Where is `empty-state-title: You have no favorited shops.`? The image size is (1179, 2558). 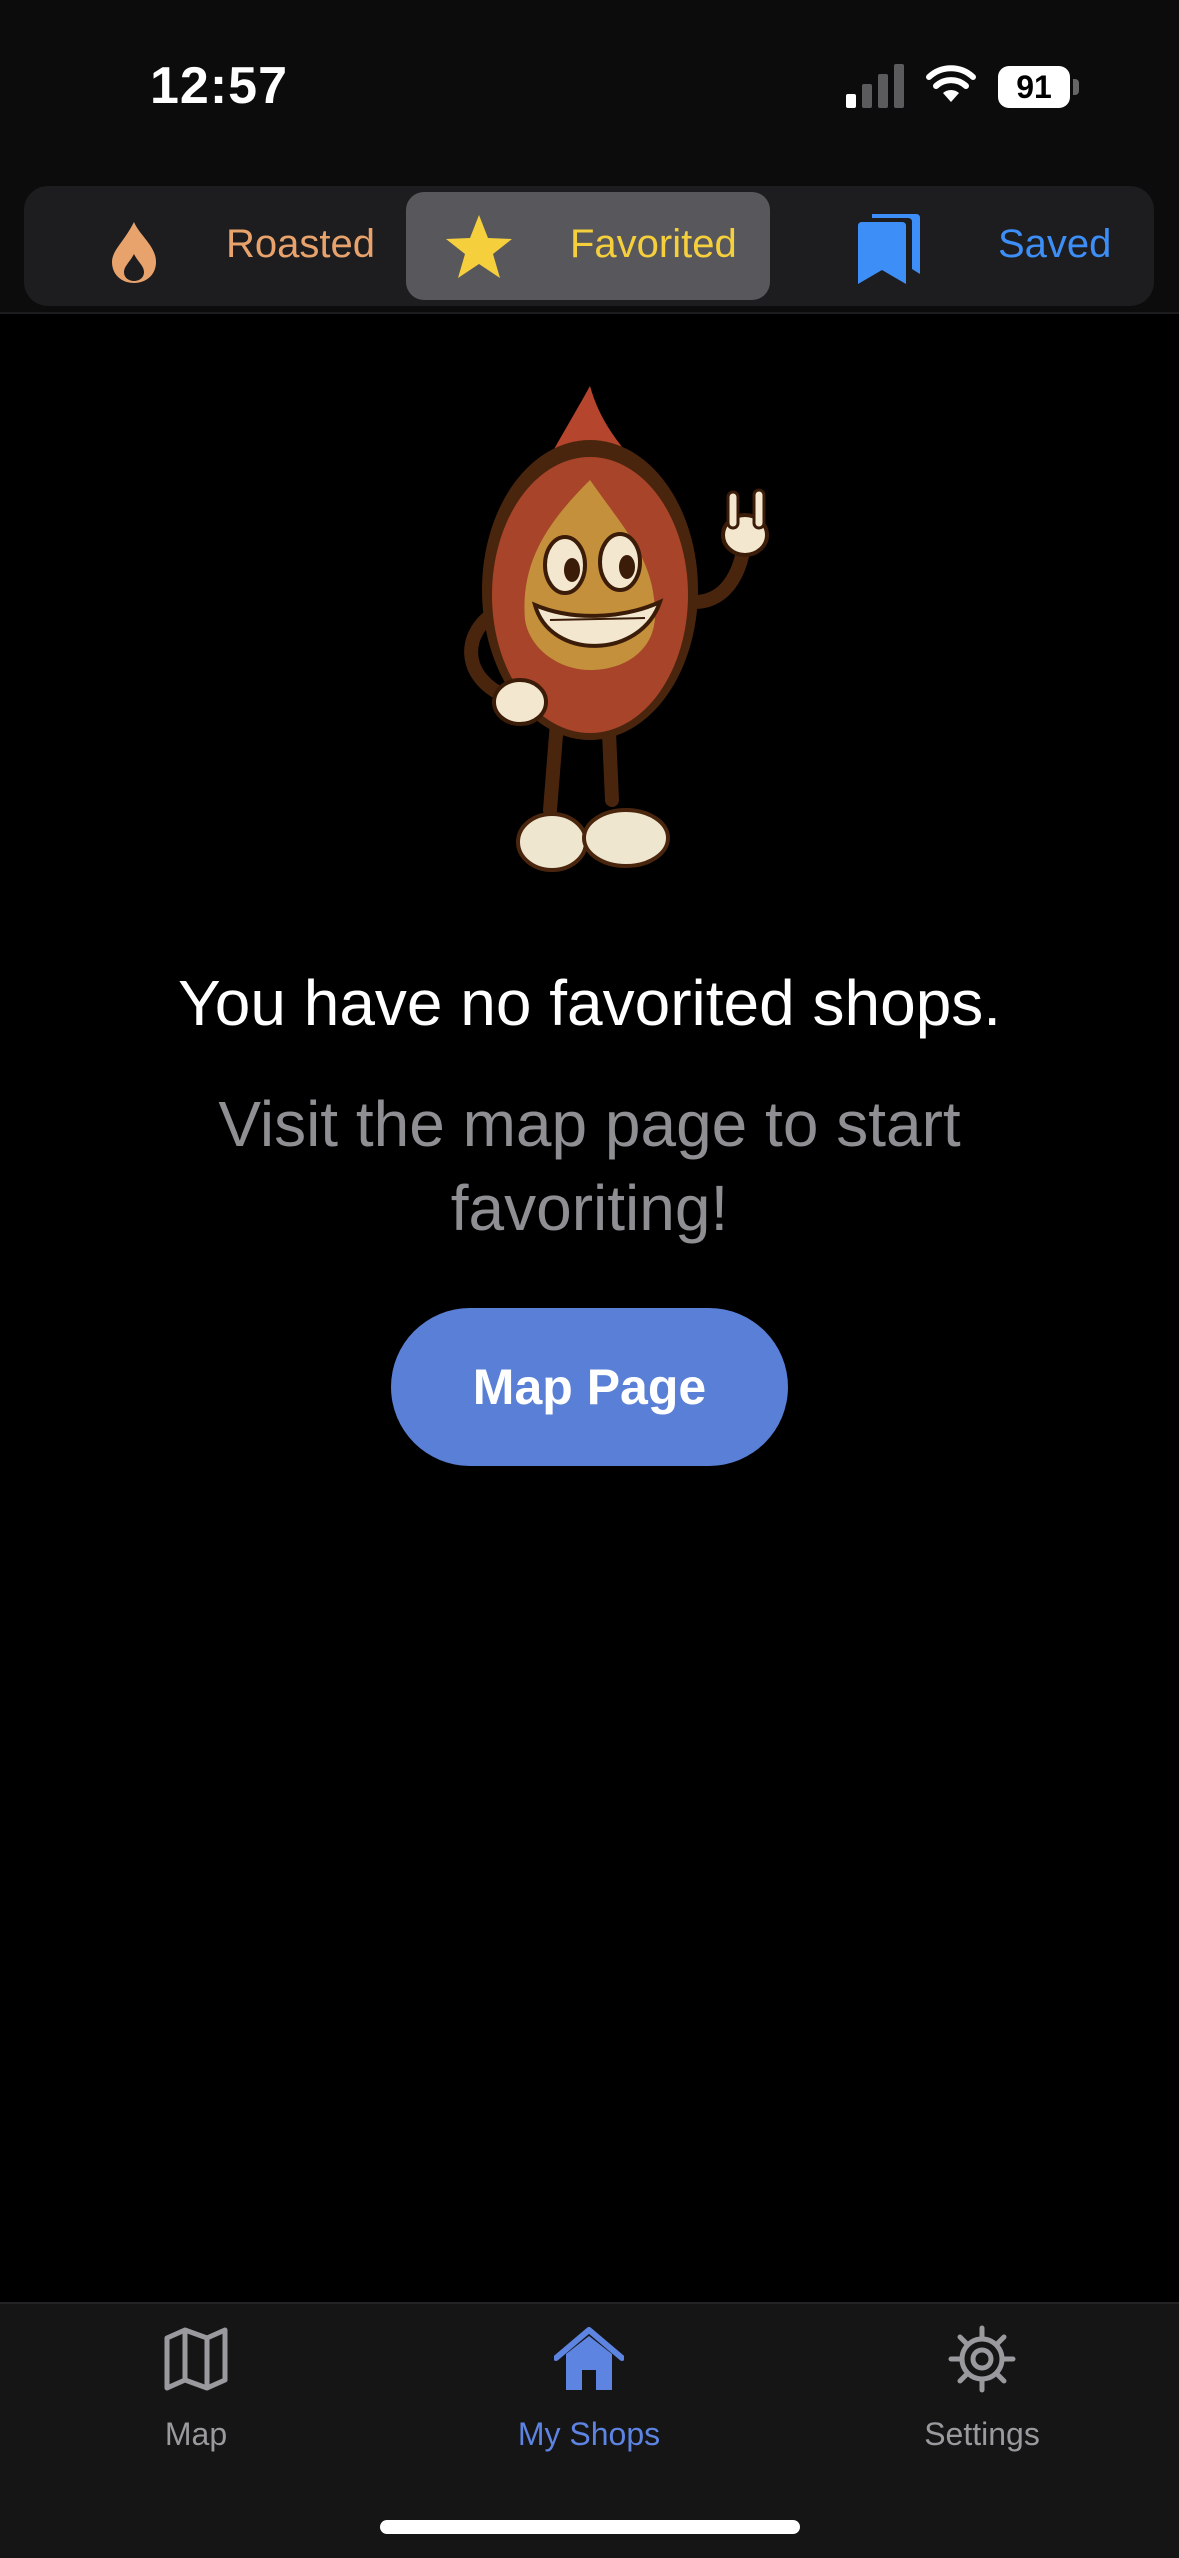 empty-state-title: You have no favorited shops. is located at coordinates (589, 1003).